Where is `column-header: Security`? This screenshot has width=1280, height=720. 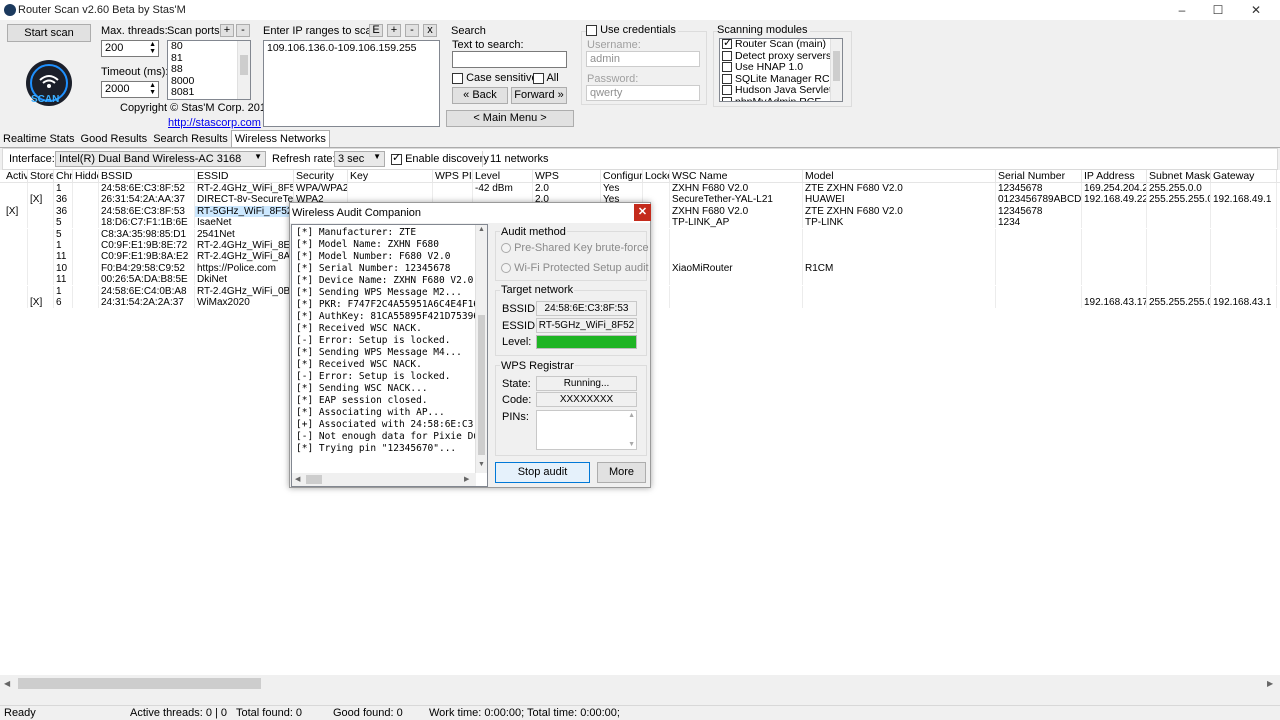 column-header: Security is located at coordinates (321, 176).